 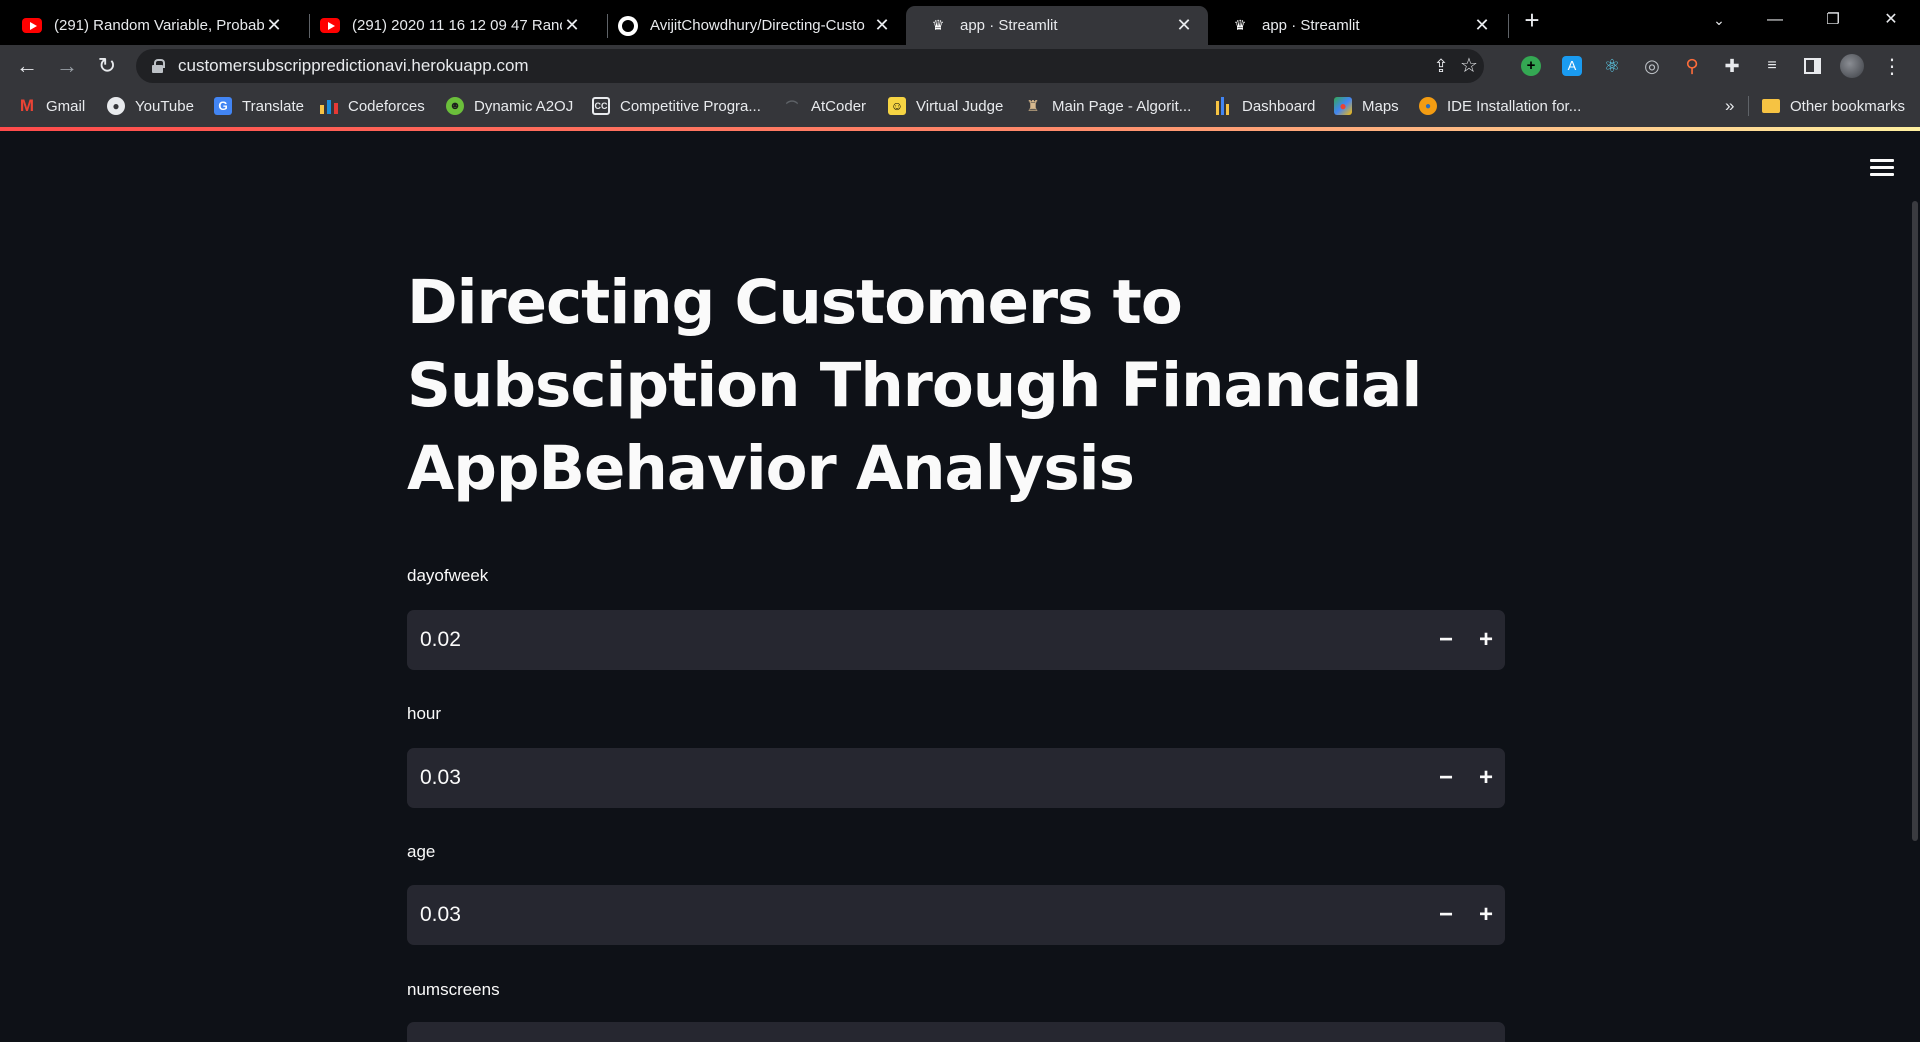 I want to click on media-control-icon: ≡, so click(x=1771, y=66).